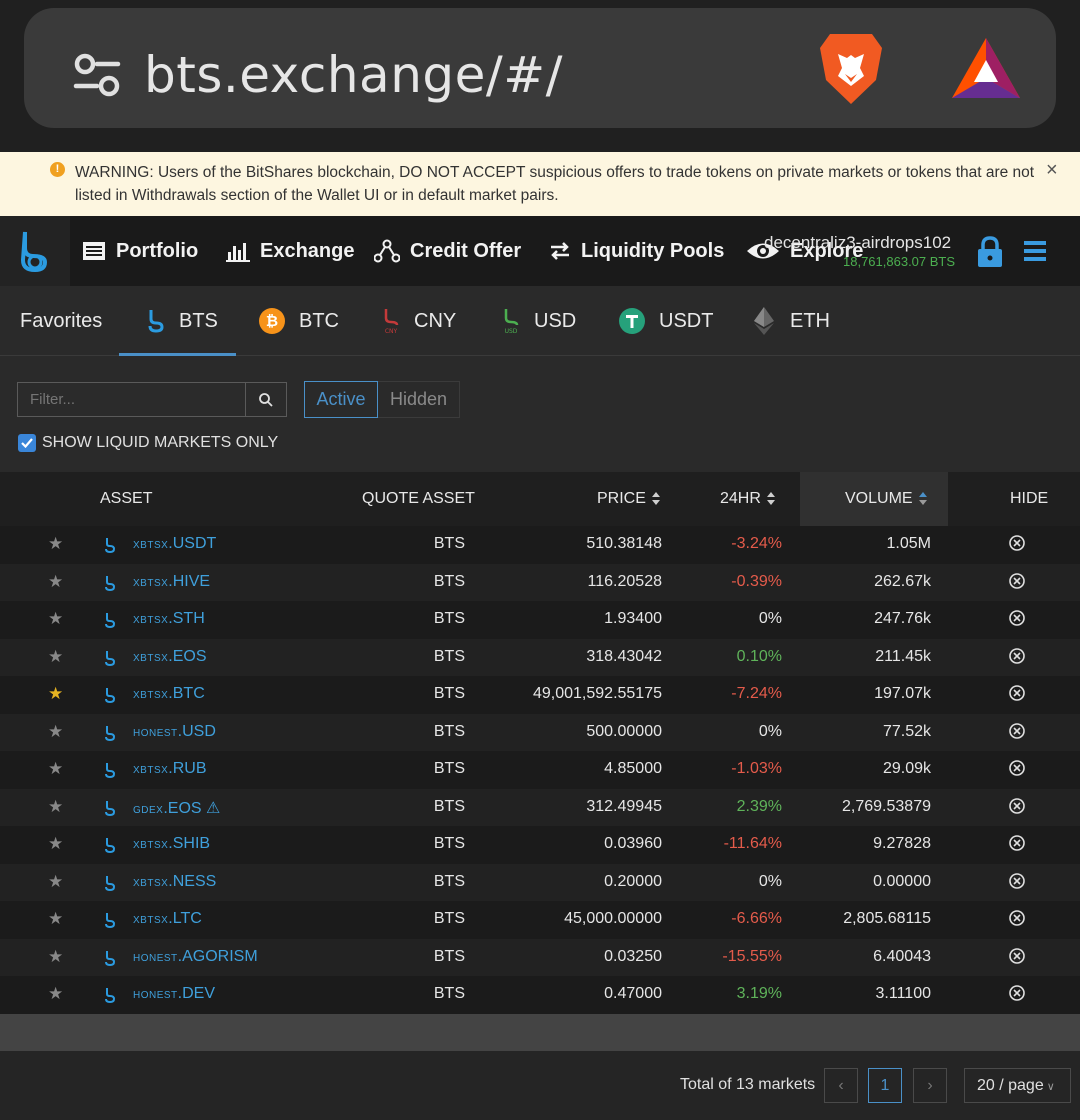 The image size is (1080, 1120). What do you see at coordinates (171, 582) in the screenshot?
I see `asset-link: XBTSX.HIVE` at bounding box center [171, 582].